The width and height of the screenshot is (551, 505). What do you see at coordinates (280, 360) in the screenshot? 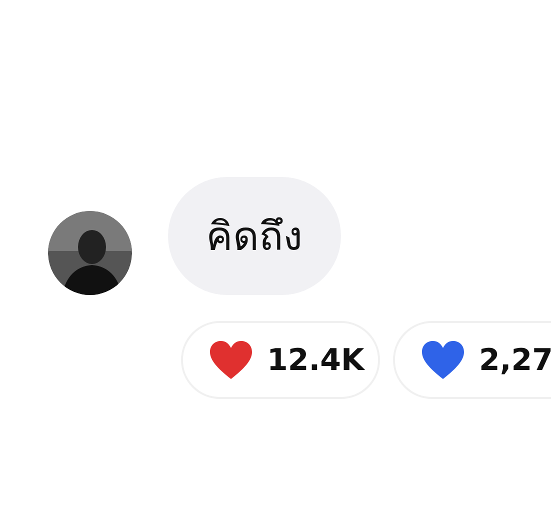
I see `reaction-button: 12.4K` at bounding box center [280, 360].